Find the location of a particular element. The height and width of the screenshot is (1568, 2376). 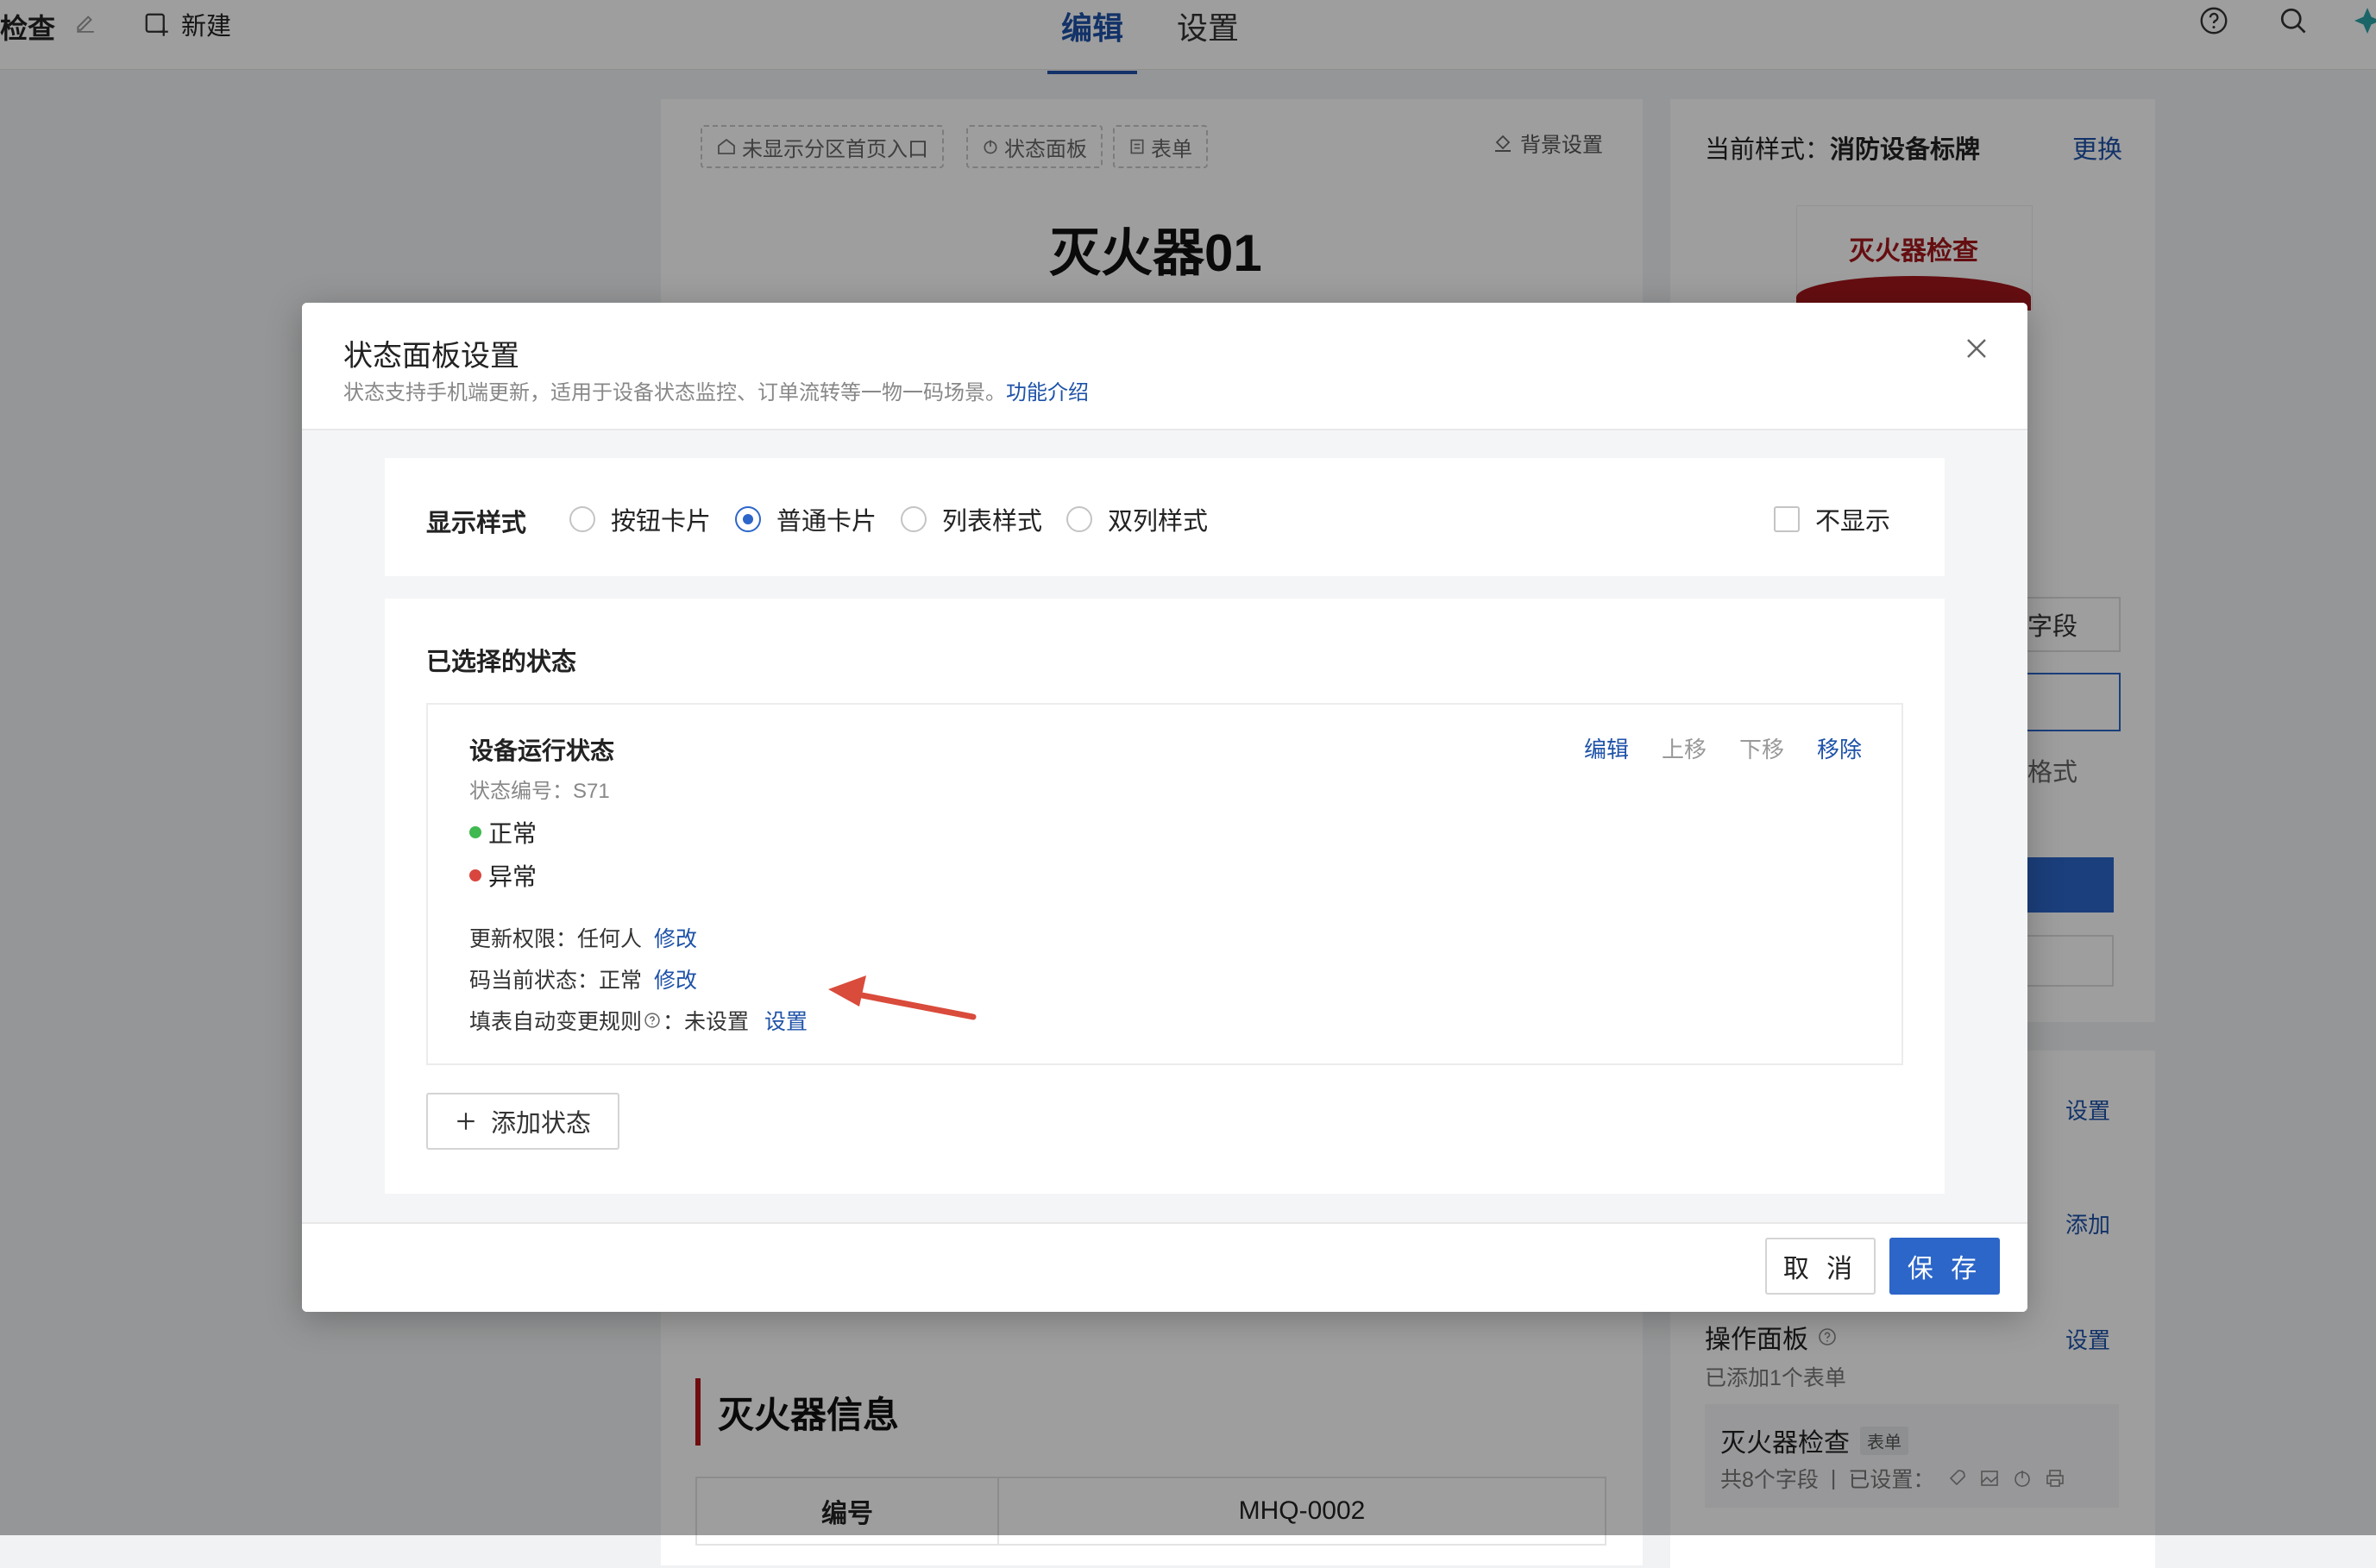

dialog-title: 状态面板设置 is located at coordinates (431, 356).